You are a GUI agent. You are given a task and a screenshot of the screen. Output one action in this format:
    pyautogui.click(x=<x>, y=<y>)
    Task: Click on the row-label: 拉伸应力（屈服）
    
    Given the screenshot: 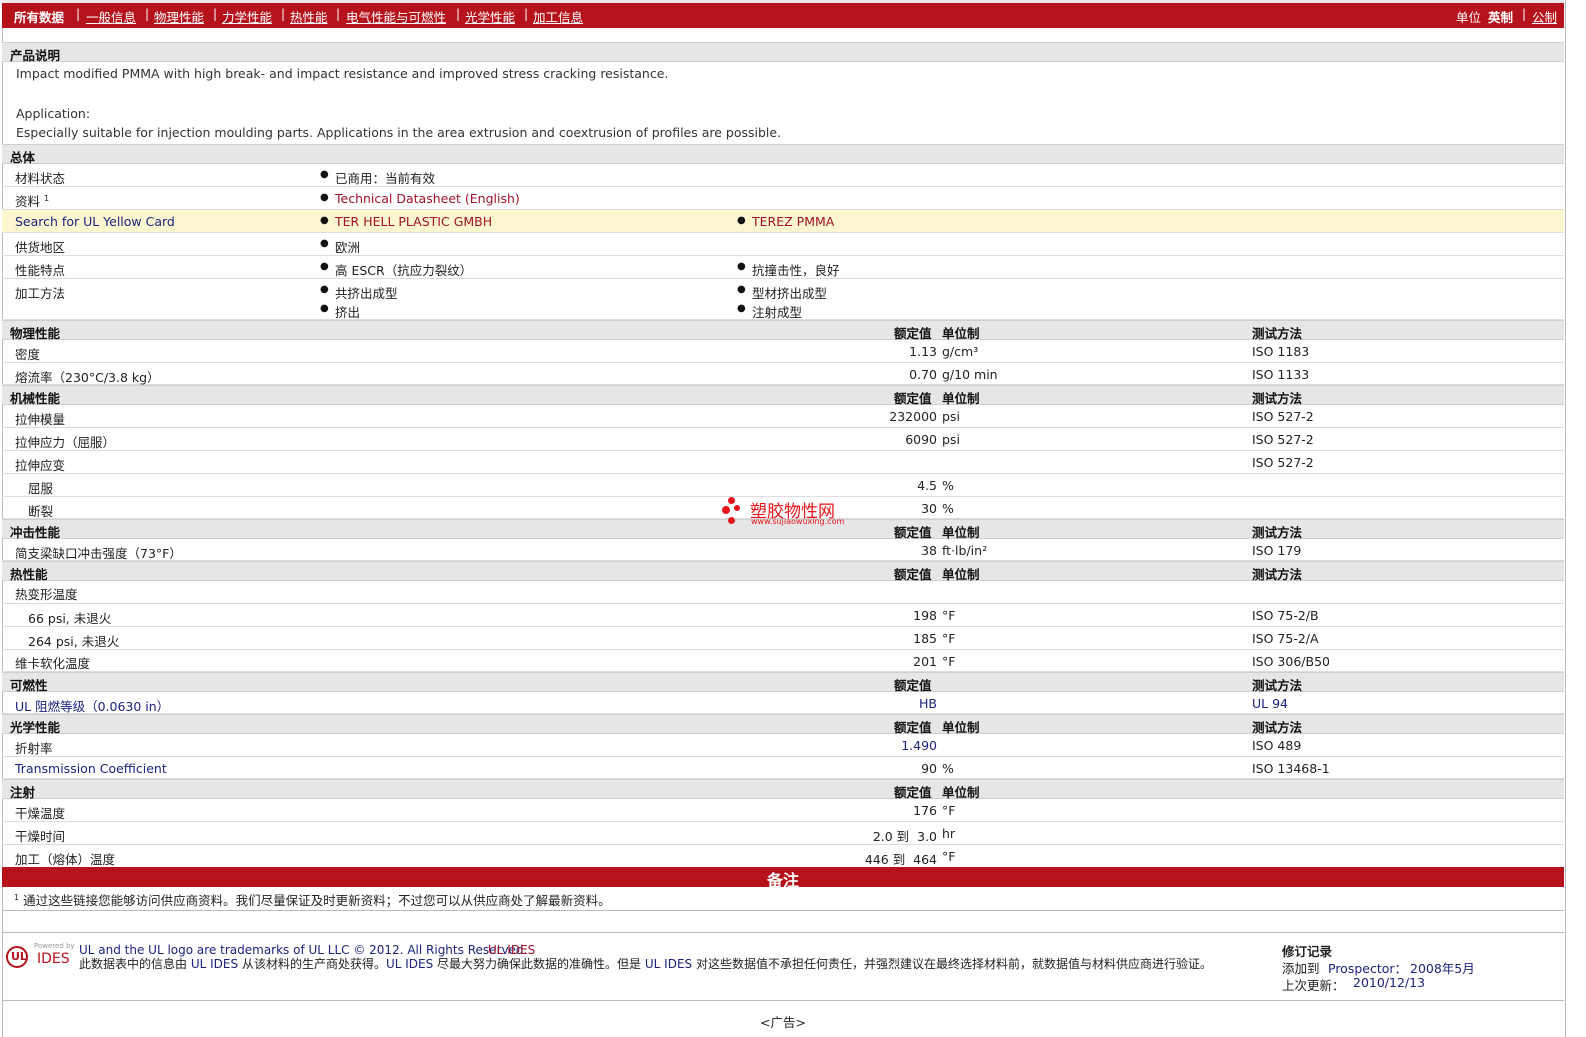 What is the action you would take?
    pyautogui.click(x=65, y=442)
    